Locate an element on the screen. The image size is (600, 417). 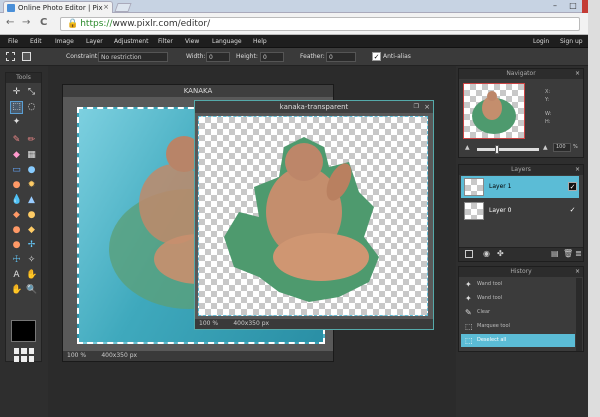
history-item: ⬚ Marquee tool is located at coordinates (518, 326).